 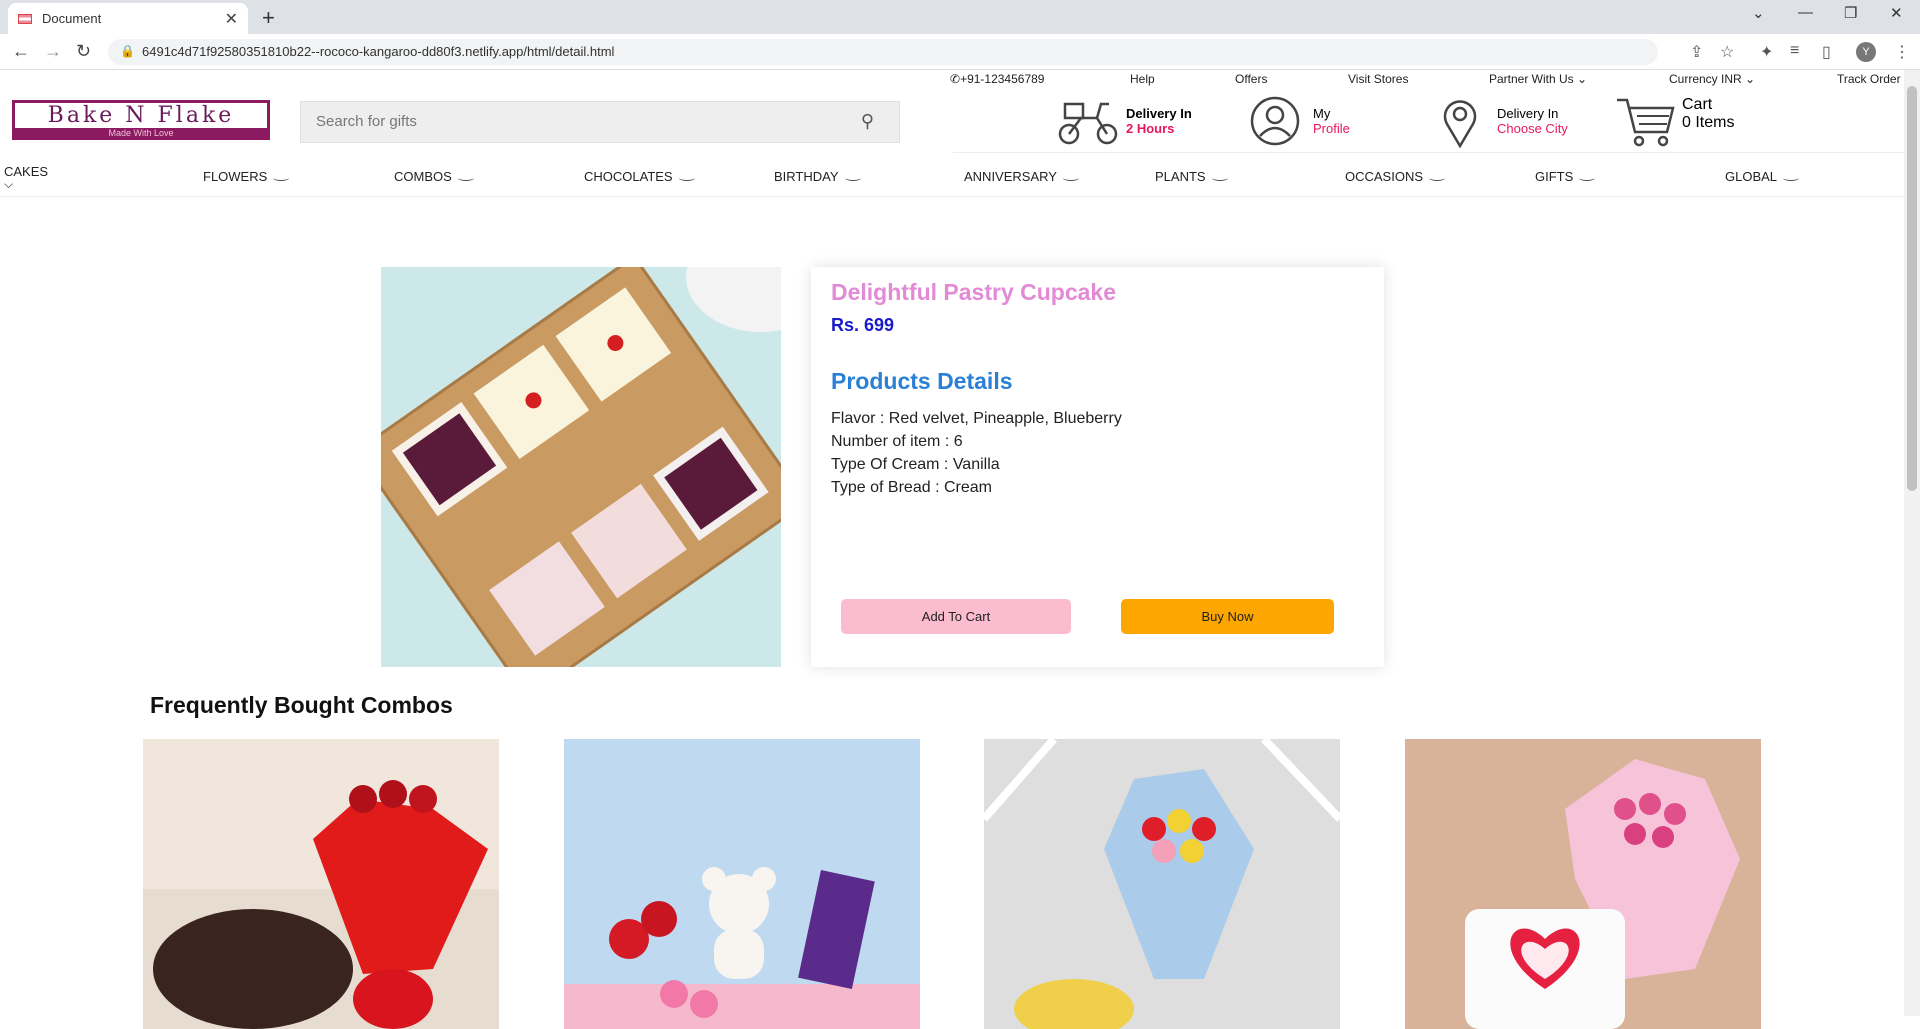 What do you see at coordinates (1902, 52) in the screenshot?
I see `menu-kebab-icon: ⋮` at bounding box center [1902, 52].